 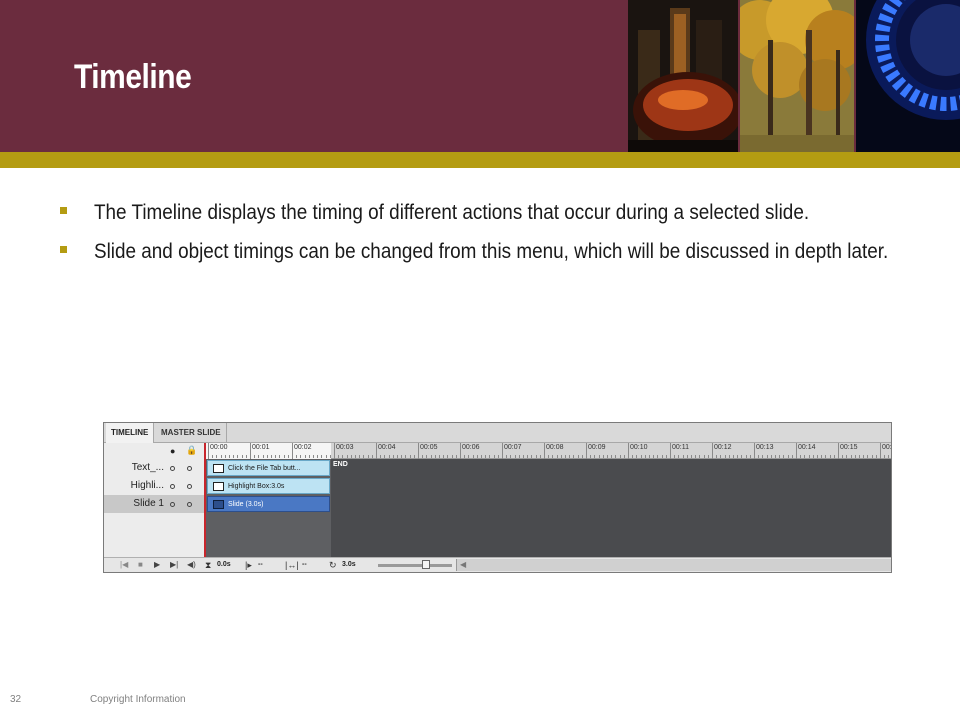 What do you see at coordinates (426, 564) in the screenshot?
I see `zoom-slider-knob` at bounding box center [426, 564].